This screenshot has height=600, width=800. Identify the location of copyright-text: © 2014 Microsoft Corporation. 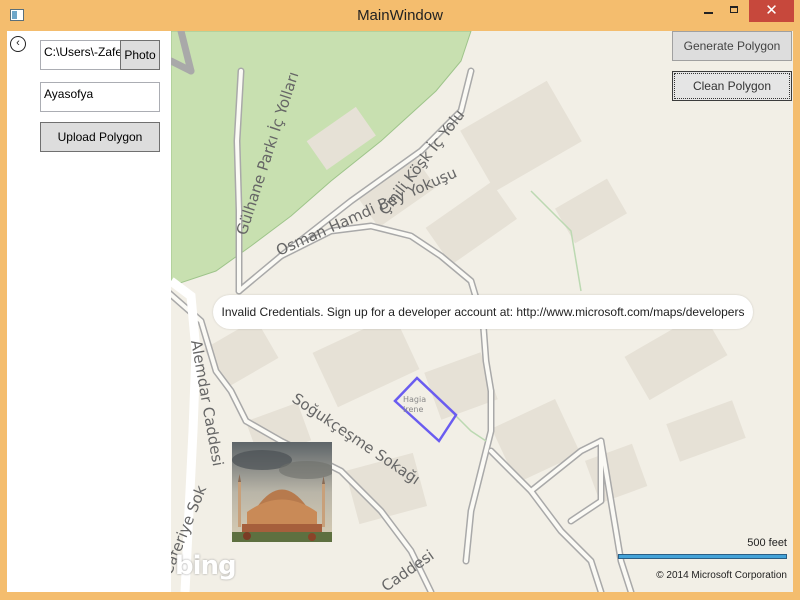
(721, 575).